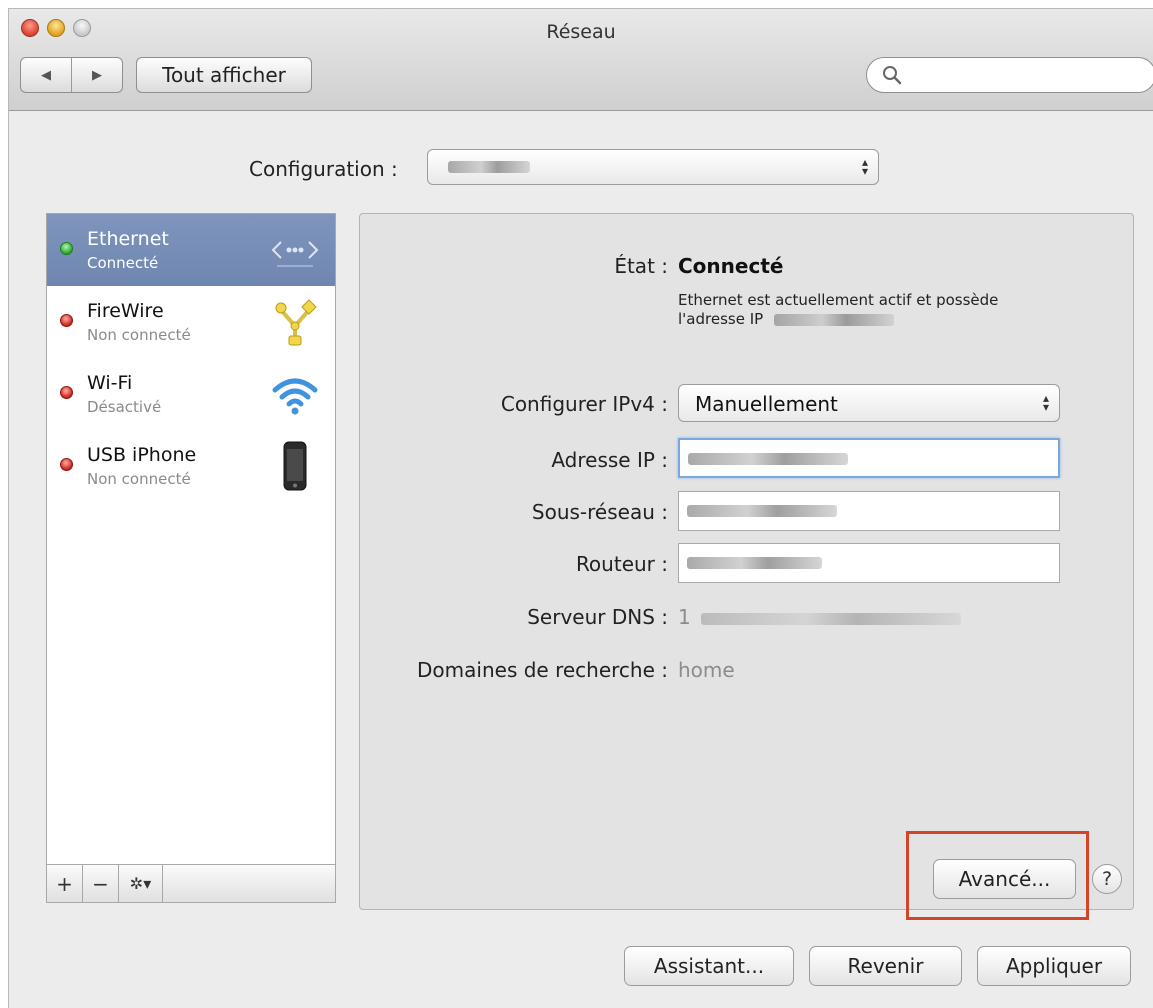 The image size is (1153, 1008). I want to click on ethernet-icon, so click(295, 254).